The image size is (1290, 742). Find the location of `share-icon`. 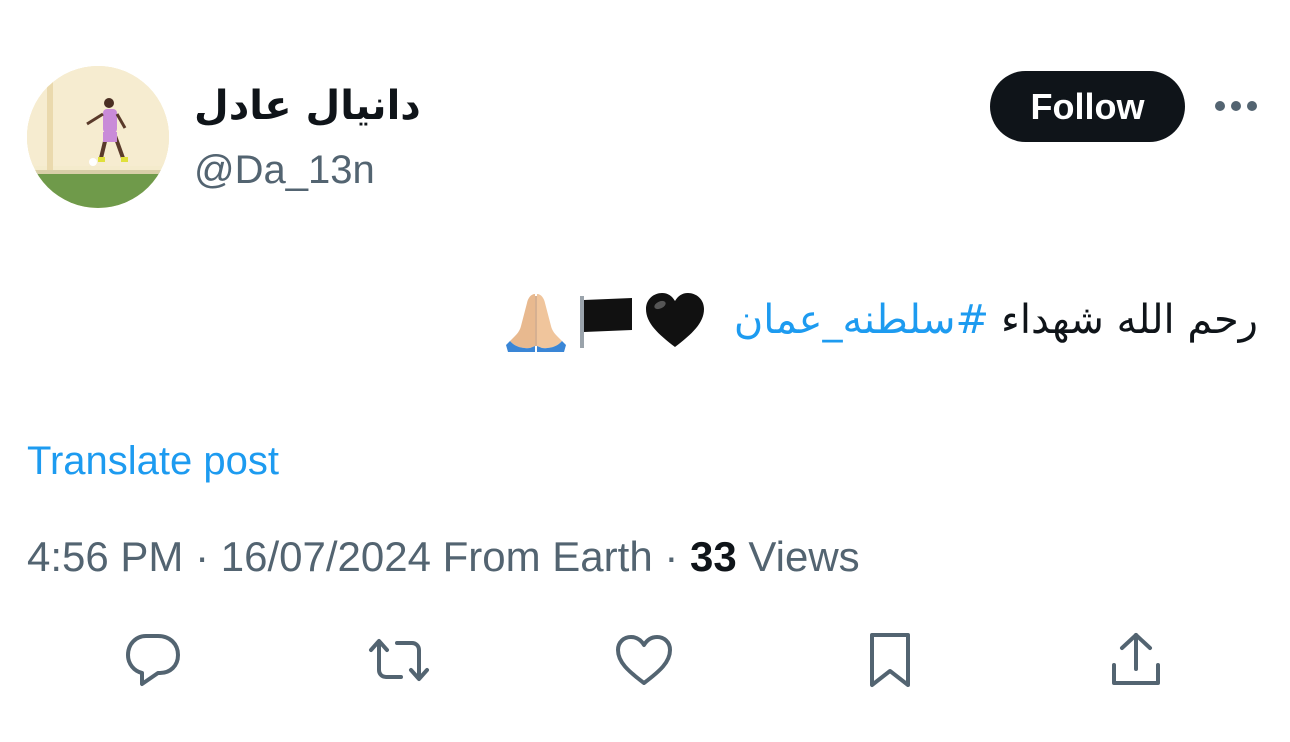

share-icon is located at coordinates (1136, 659).